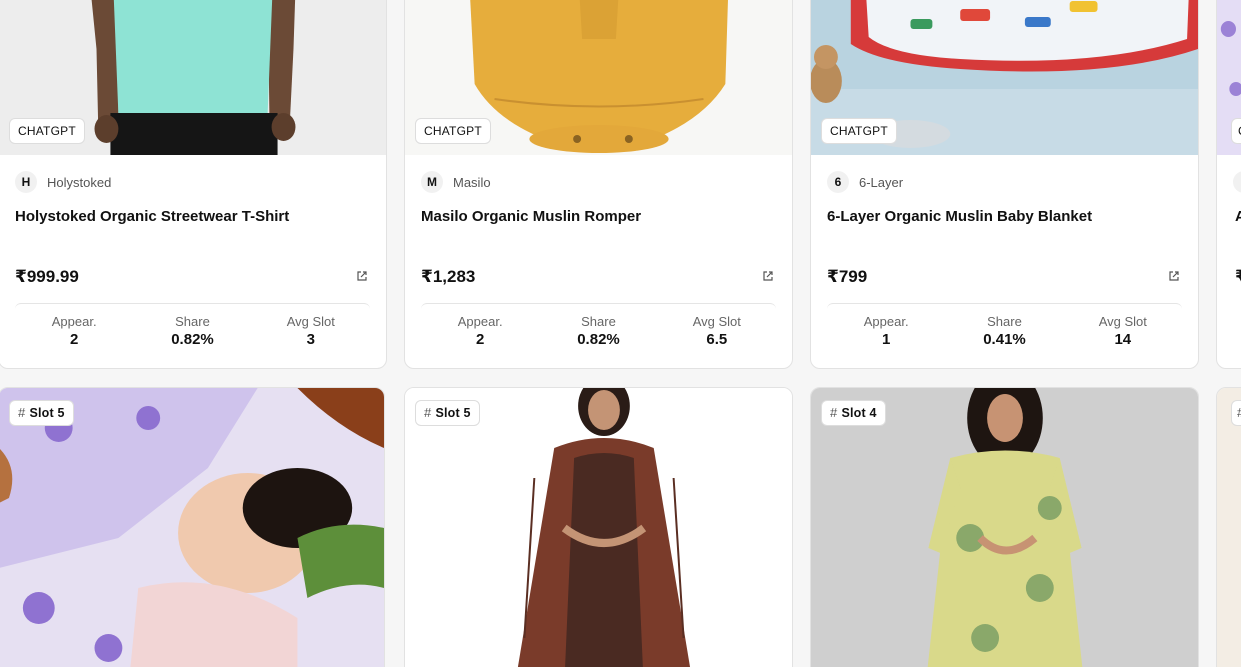 Image resolution: width=1241 pixels, height=667 pixels. I want to click on product-card-partial: #, so click(1228, 527).